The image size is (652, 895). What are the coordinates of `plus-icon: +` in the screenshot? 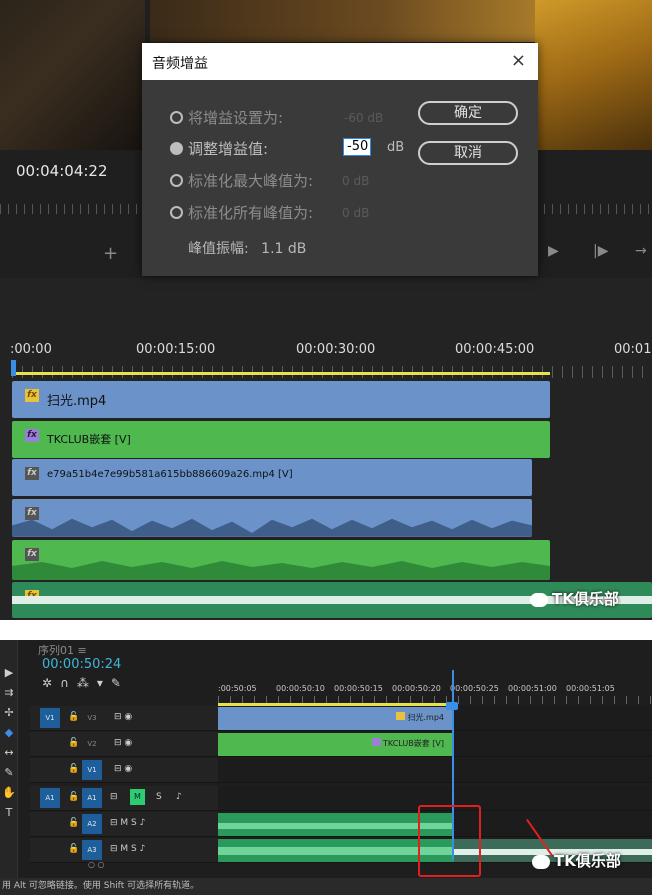 It's located at (110, 253).